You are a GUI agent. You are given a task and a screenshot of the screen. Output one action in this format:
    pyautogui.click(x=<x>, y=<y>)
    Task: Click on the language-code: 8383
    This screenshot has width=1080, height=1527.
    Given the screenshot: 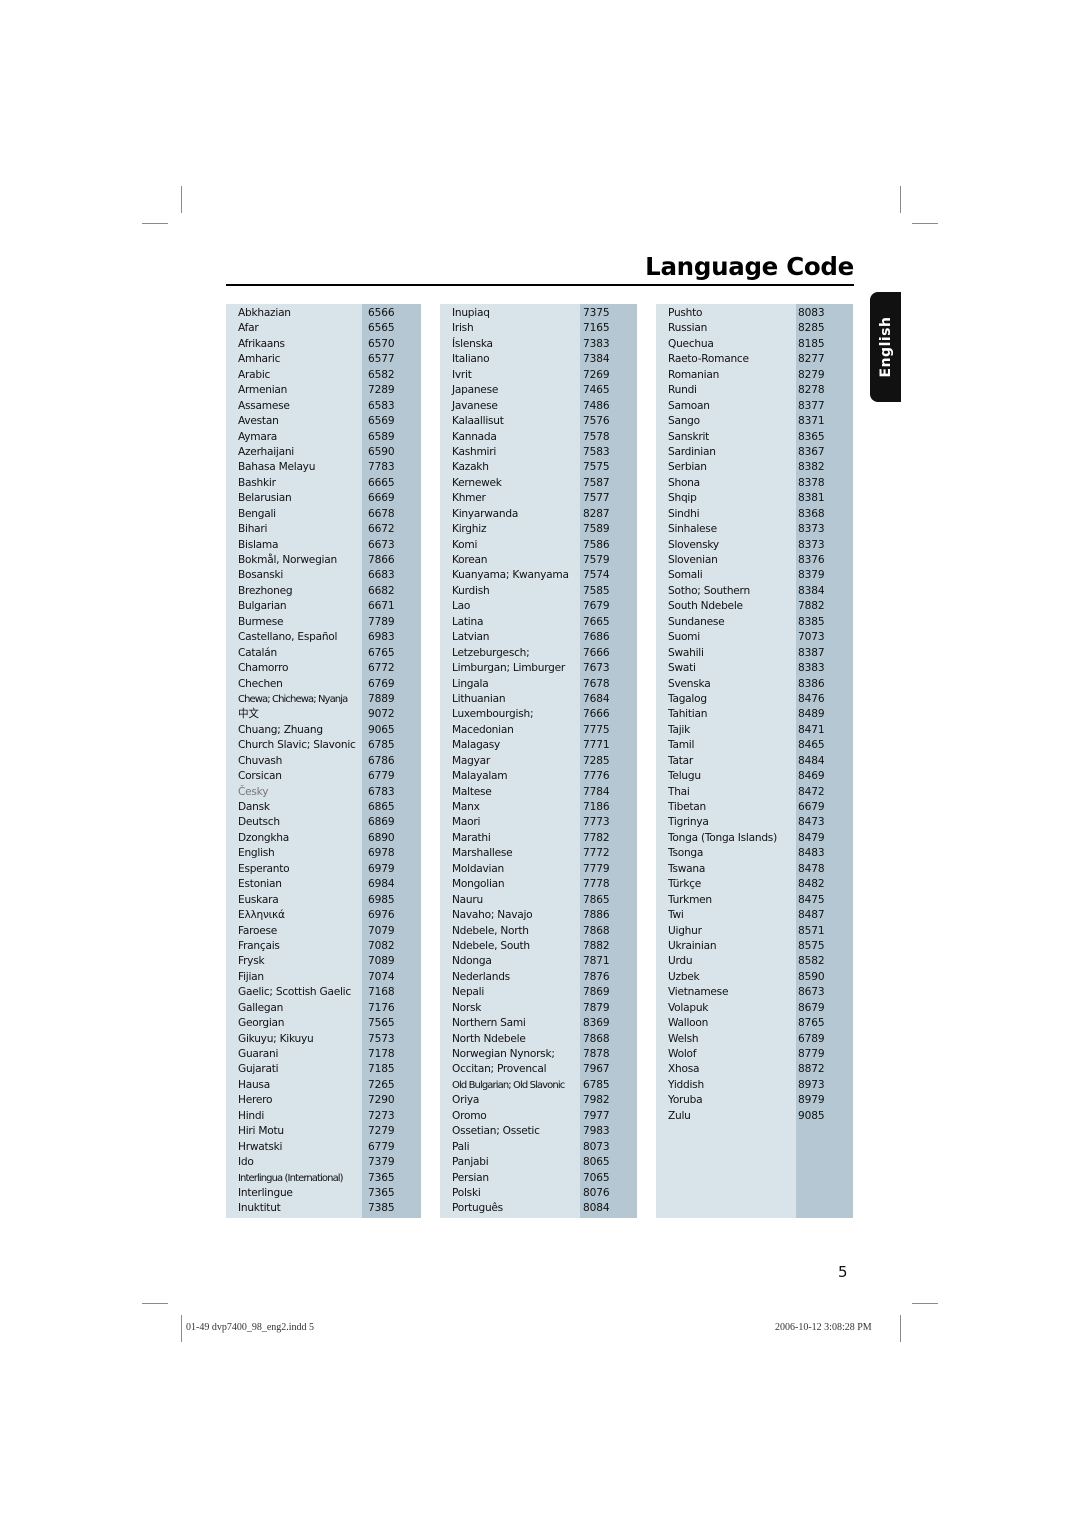 What is the action you would take?
    pyautogui.click(x=811, y=668)
    